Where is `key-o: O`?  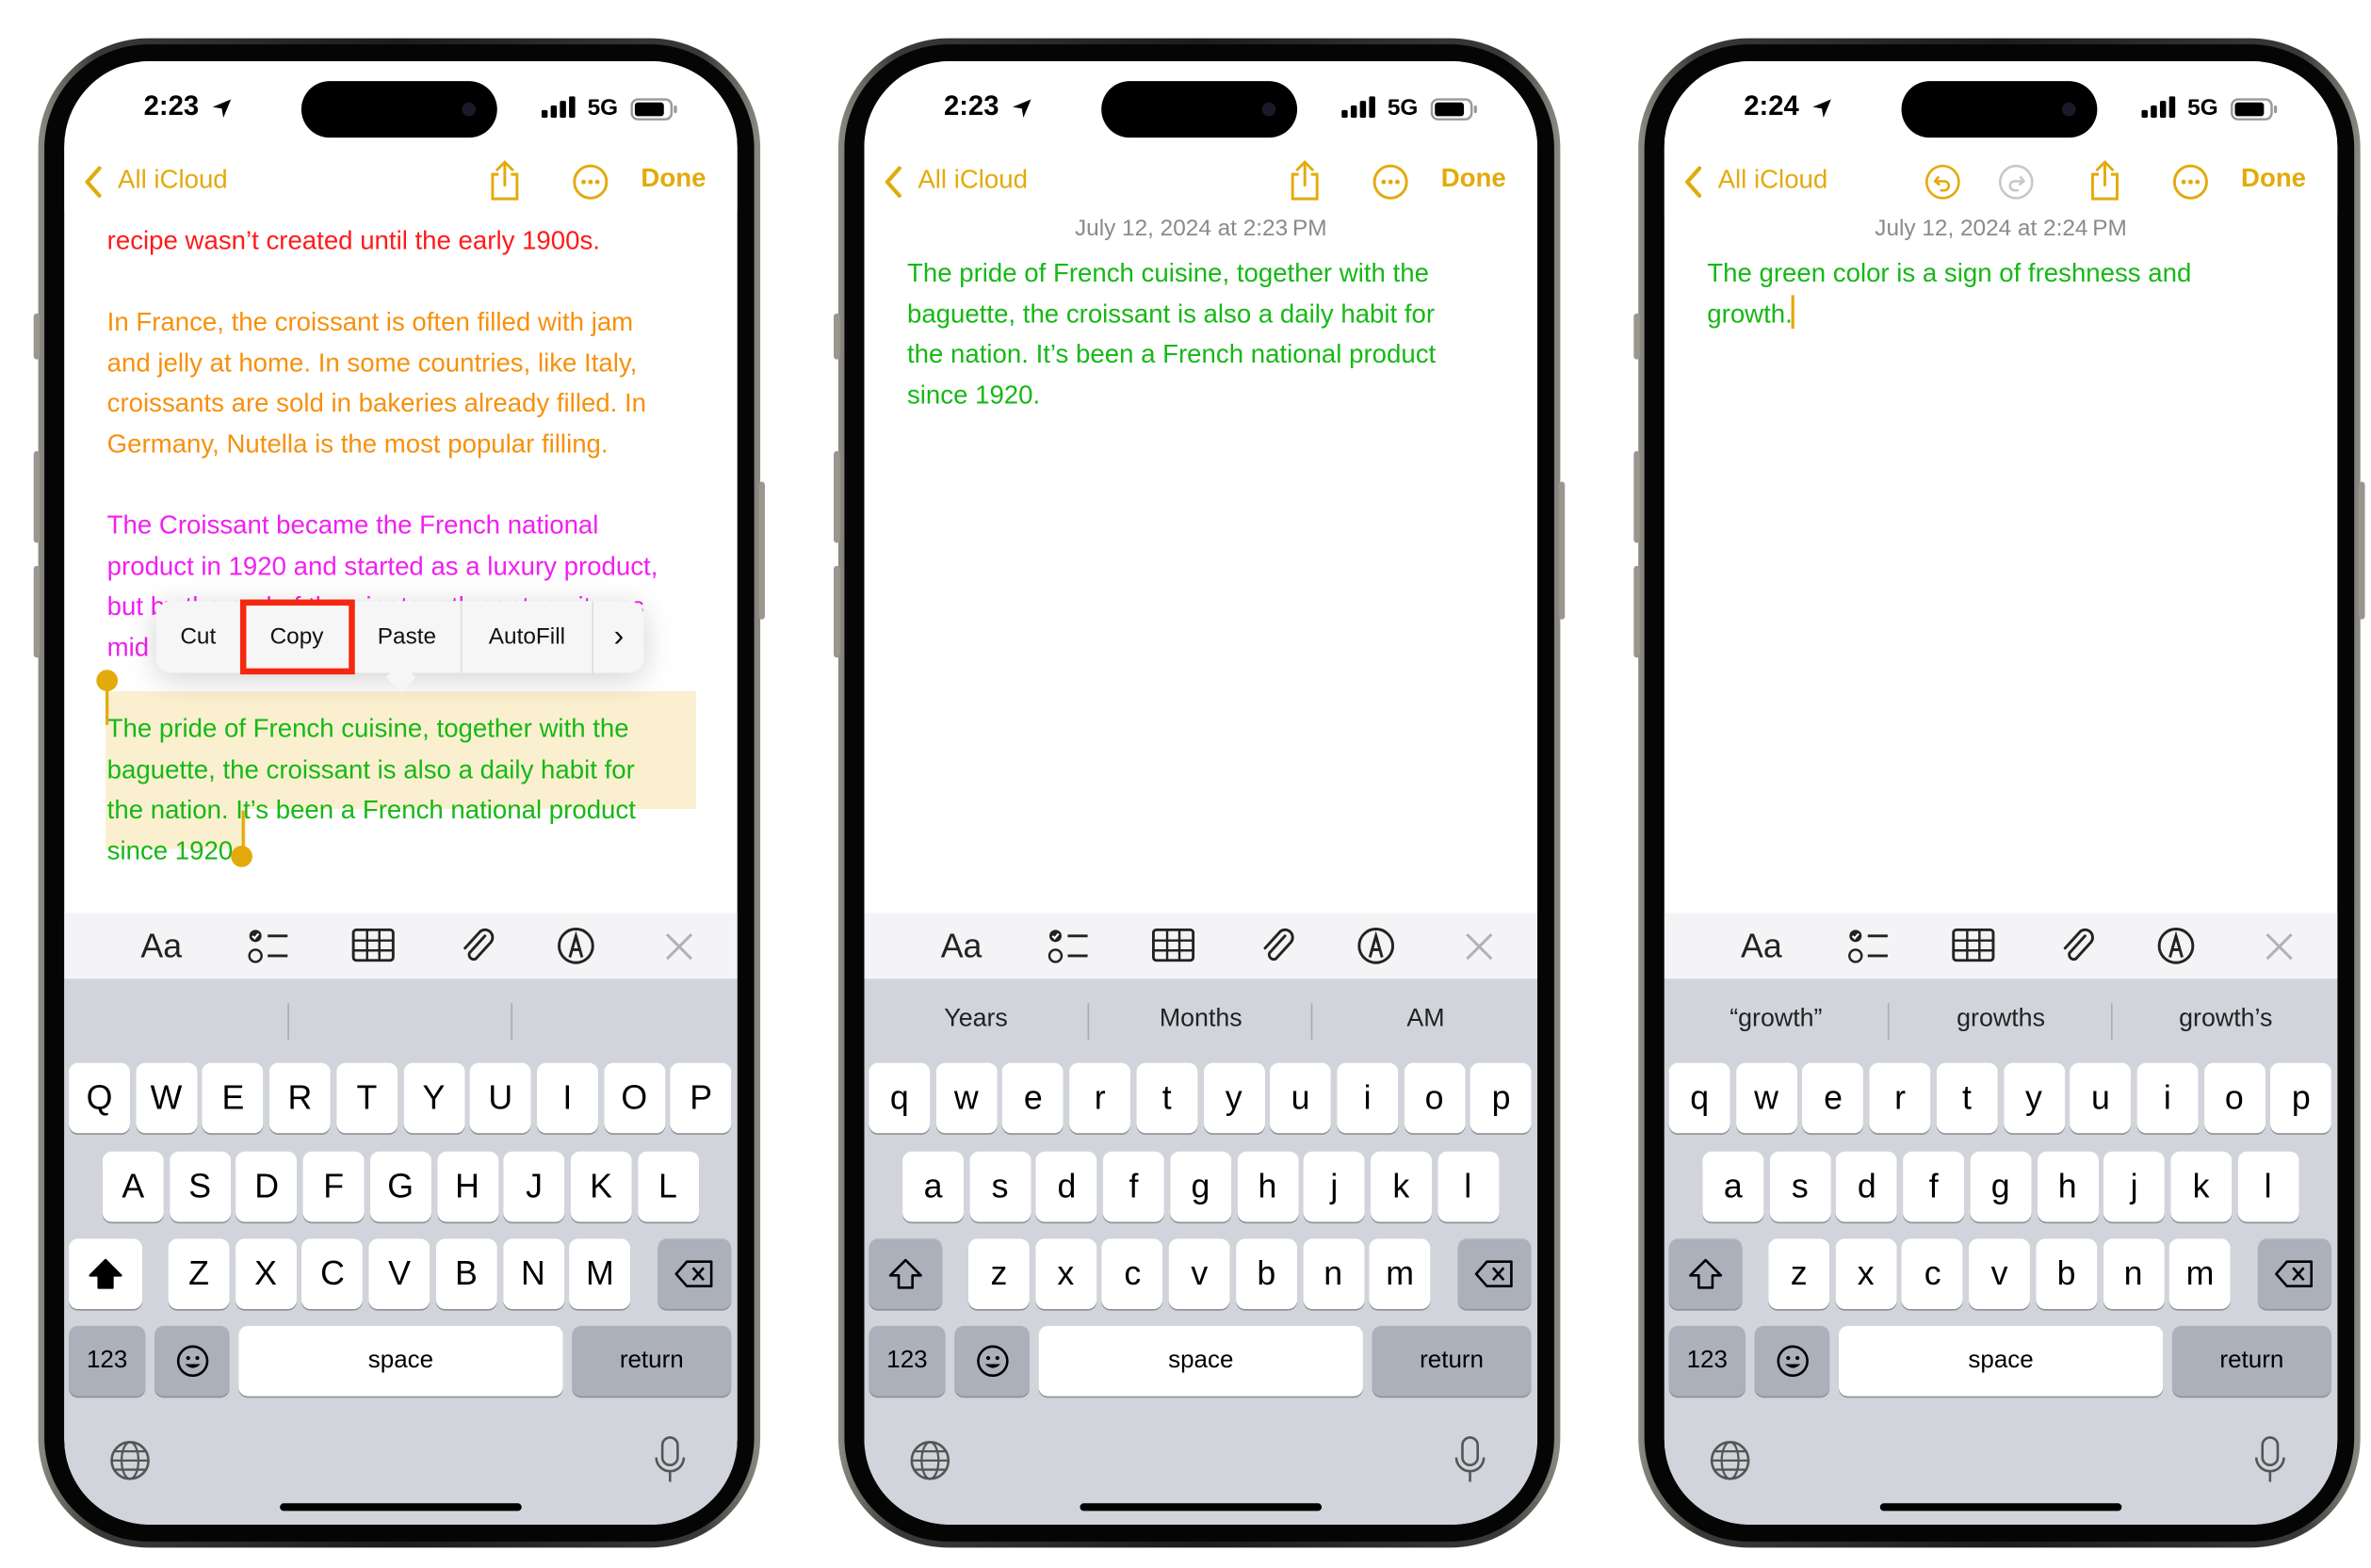 key-o: O is located at coordinates (634, 1098).